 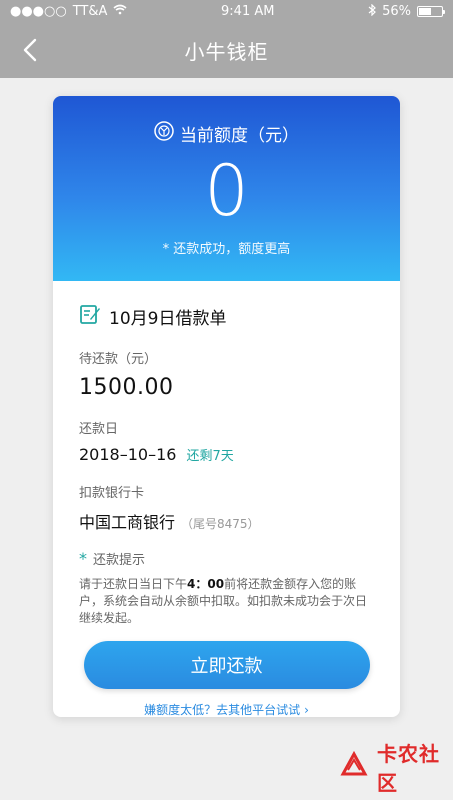 What do you see at coordinates (164, 133) in the screenshot?
I see `quota-badge-icon` at bounding box center [164, 133].